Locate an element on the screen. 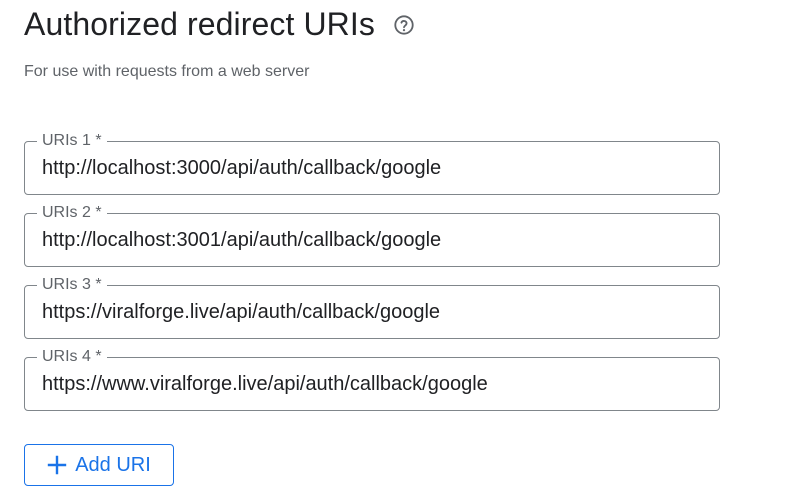 This screenshot has height=494, width=799. uri-field-4: URIs 4 * is located at coordinates (372, 379).